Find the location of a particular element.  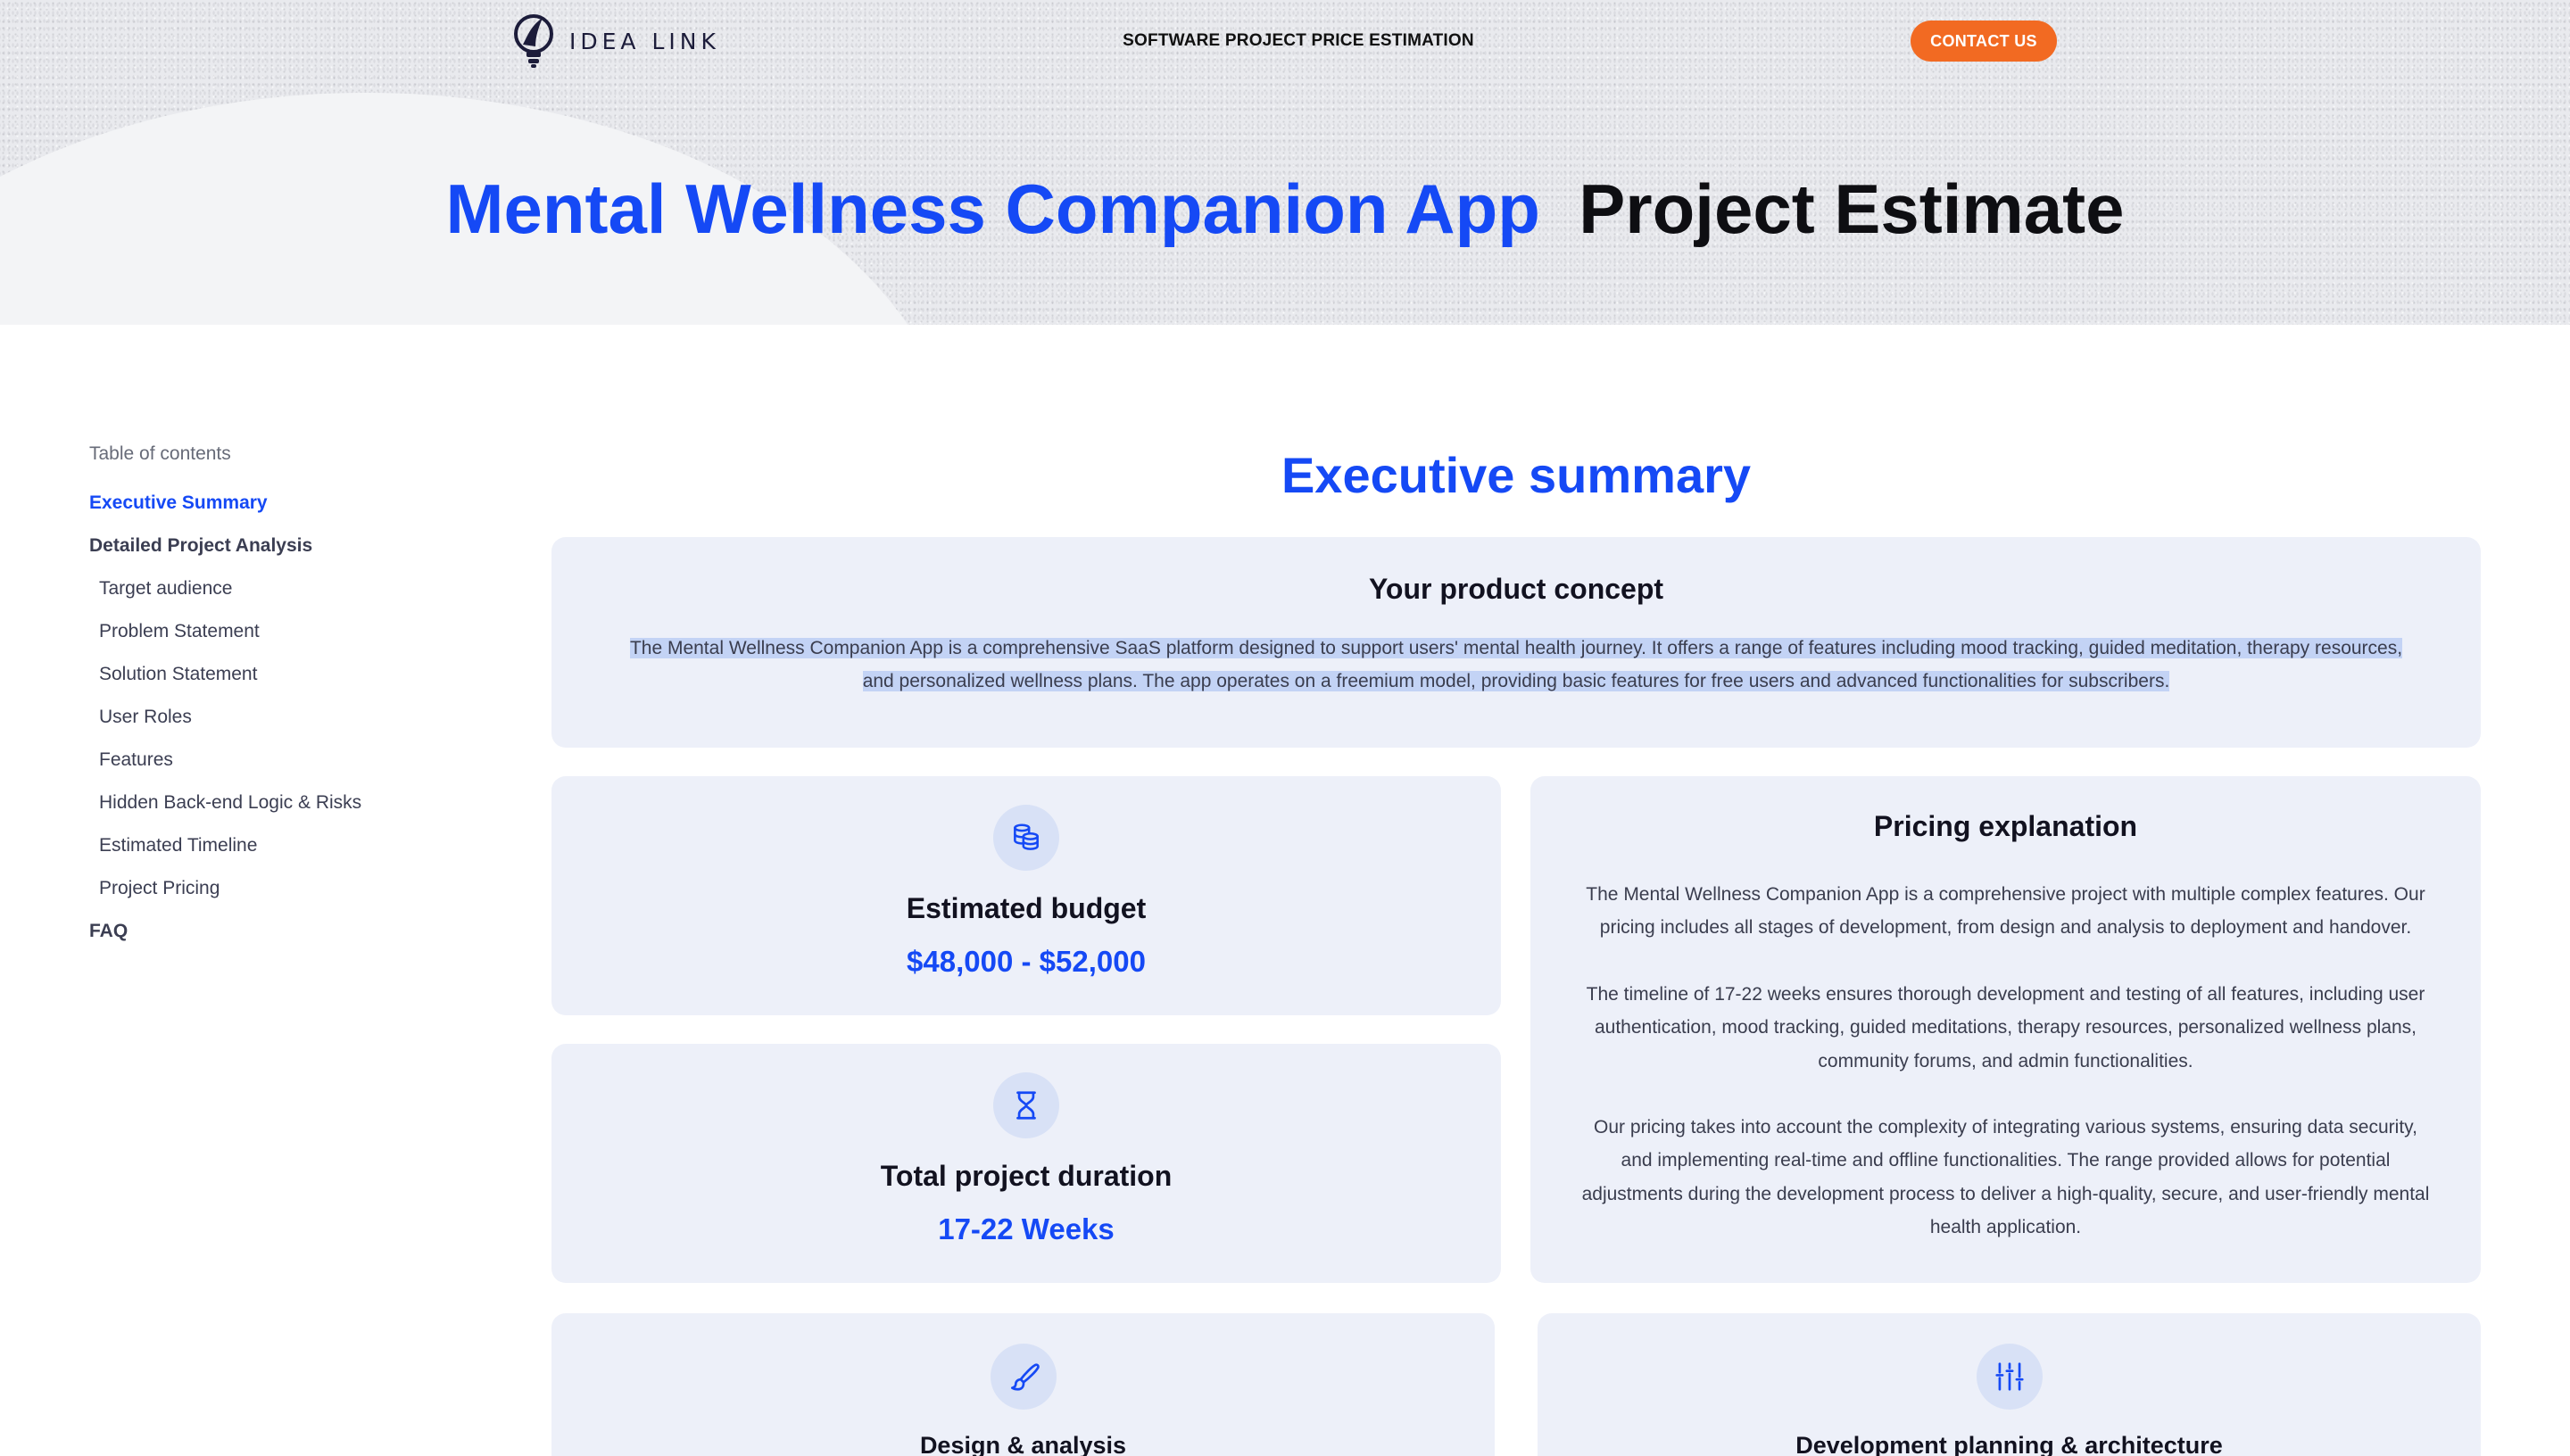

lightbulb-logo-icon is located at coordinates (533, 41).